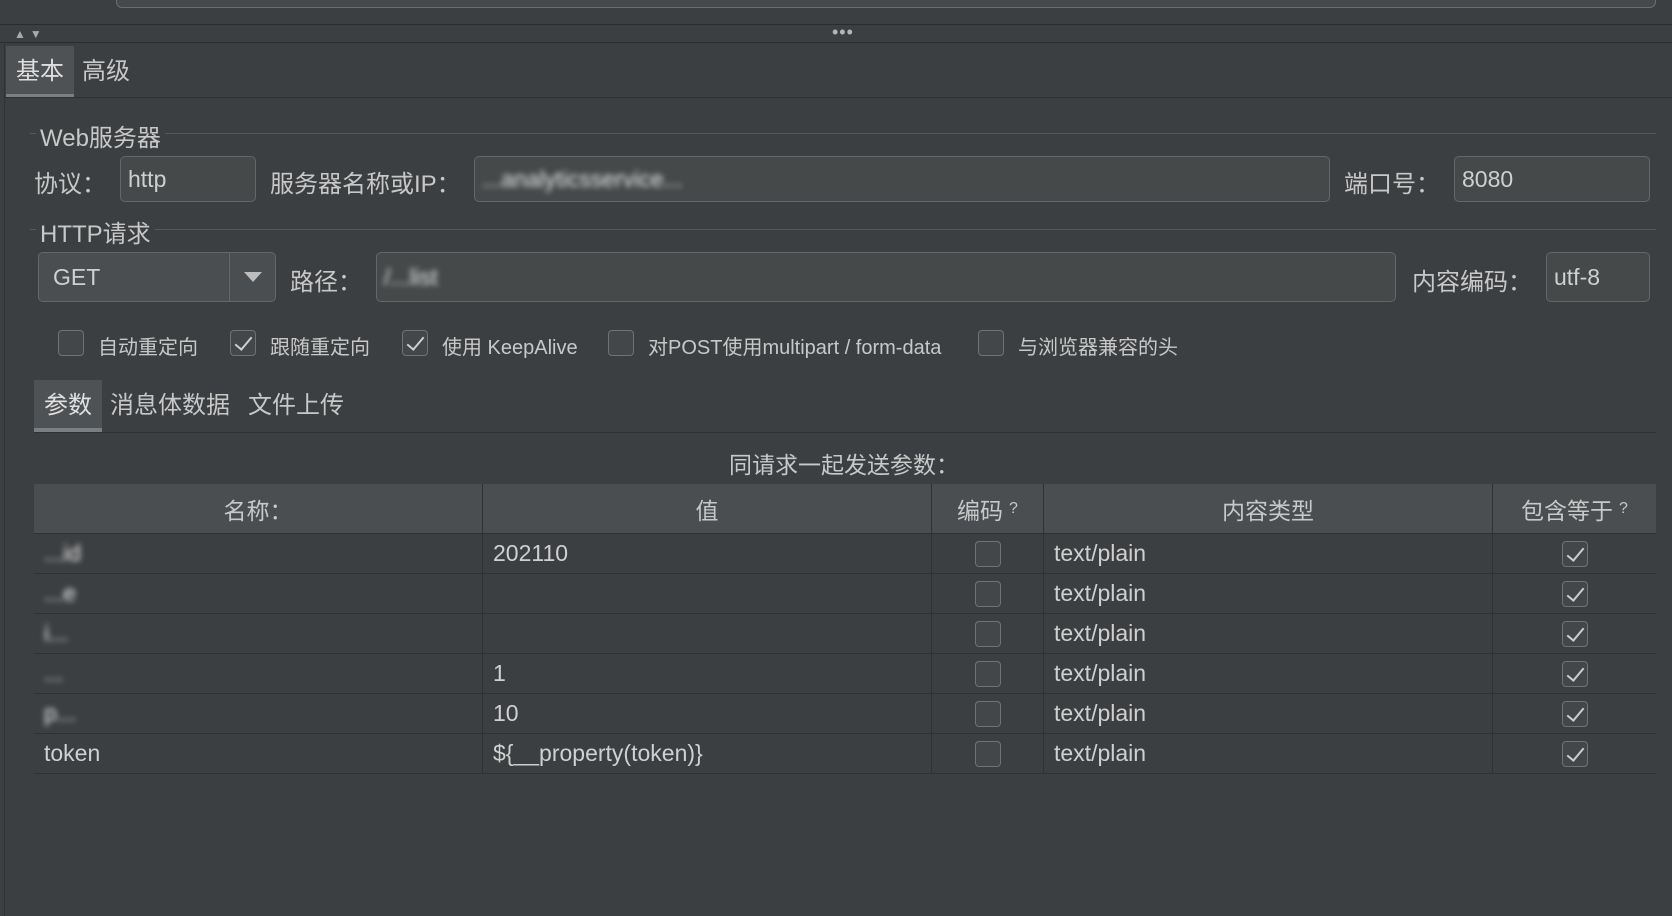 Image resolution: width=1672 pixels, height=916 pixels. I want to click on table-row: ...id 202110 text/plain, so click(845, 554).